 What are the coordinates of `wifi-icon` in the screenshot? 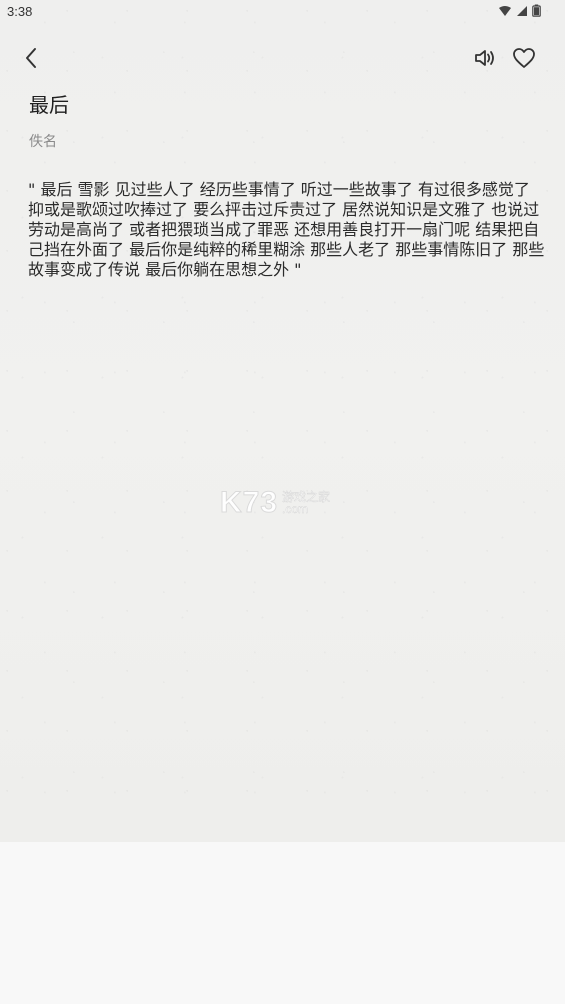 It's located at (505, 11).